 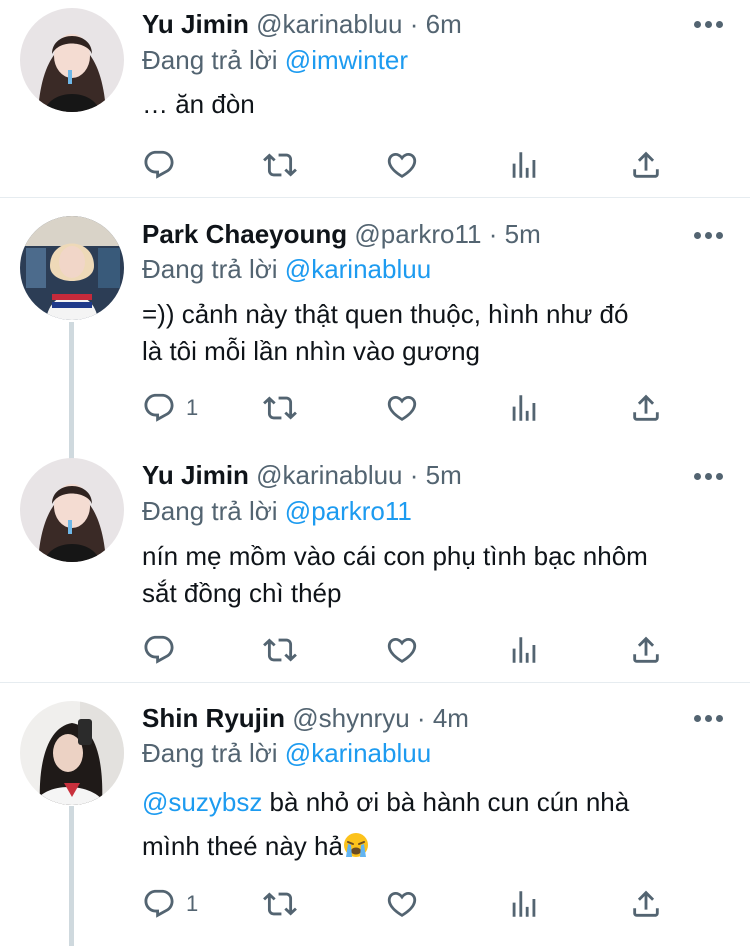 I want to click on display-name: Shin Ryujin, so click(x=213, y=718).